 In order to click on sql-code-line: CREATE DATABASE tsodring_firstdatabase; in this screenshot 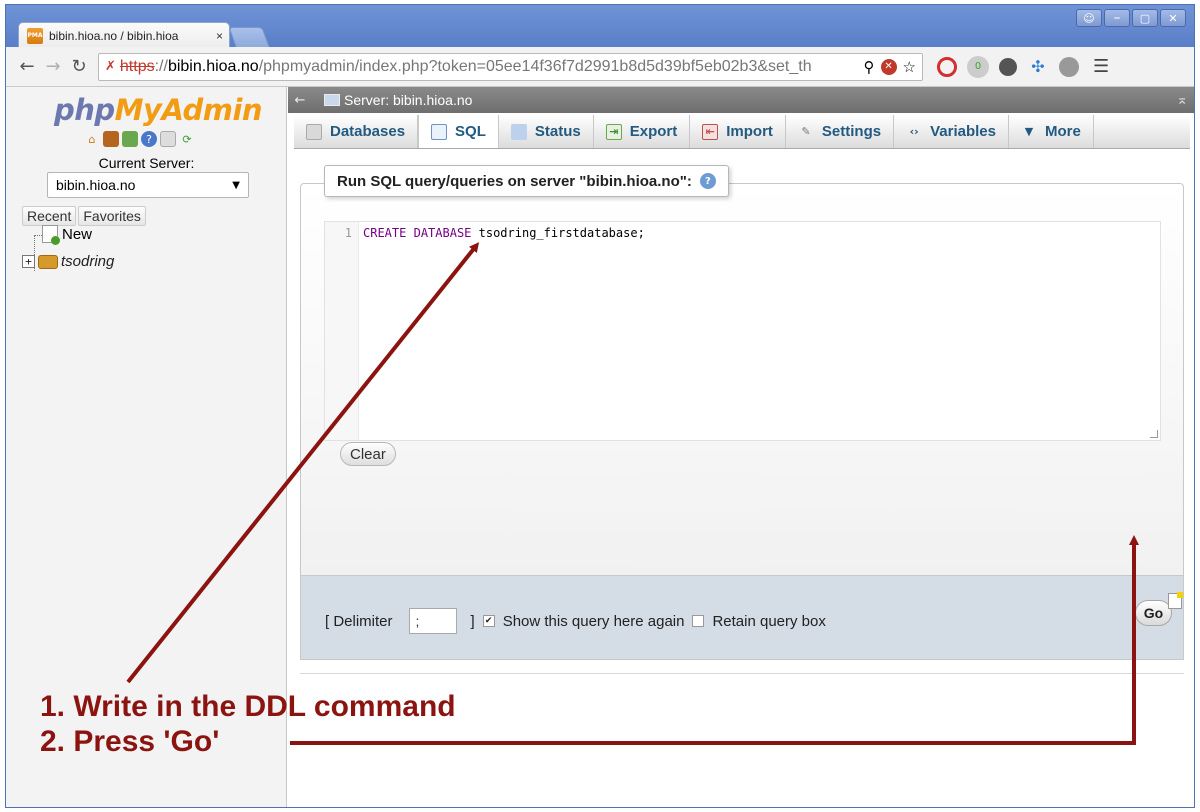, I will do `click(504, 233)`.